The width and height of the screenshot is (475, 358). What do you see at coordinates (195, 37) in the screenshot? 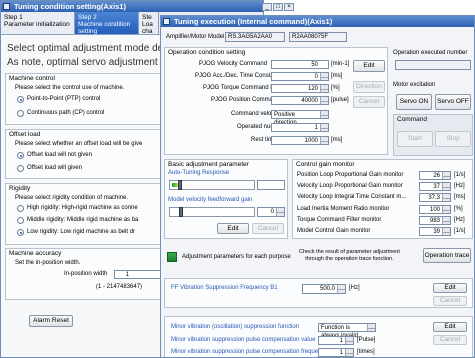
I see `amp-motor-label: Amplifier/Motor Model` at bounding box center [195, 37].